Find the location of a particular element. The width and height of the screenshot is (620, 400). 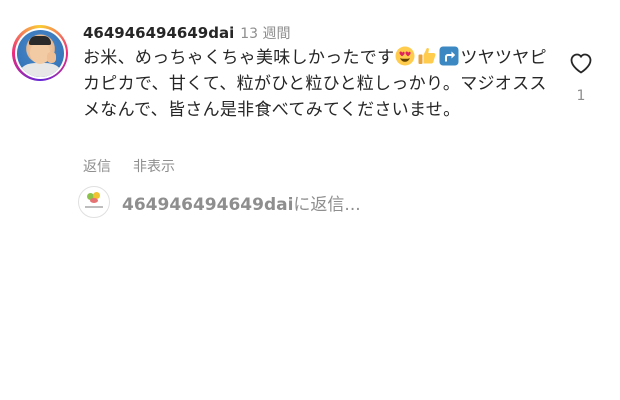

comment-timestamp: 13 週間 is located at coordinates (265, 34).